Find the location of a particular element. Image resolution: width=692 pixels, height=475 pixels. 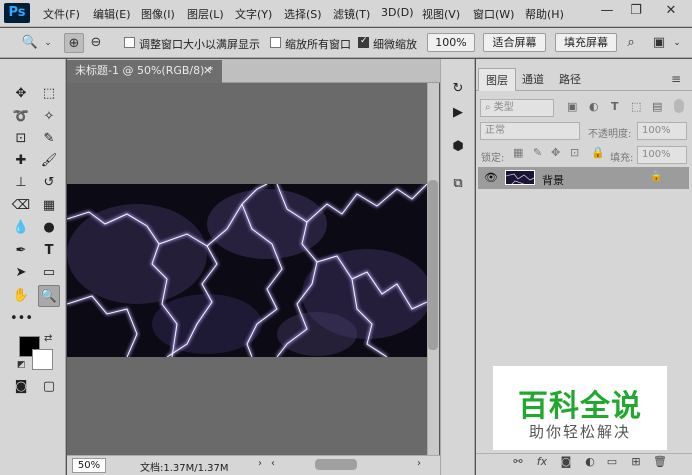

workspace-icon: ▣ is located at coordinates (659, 43).